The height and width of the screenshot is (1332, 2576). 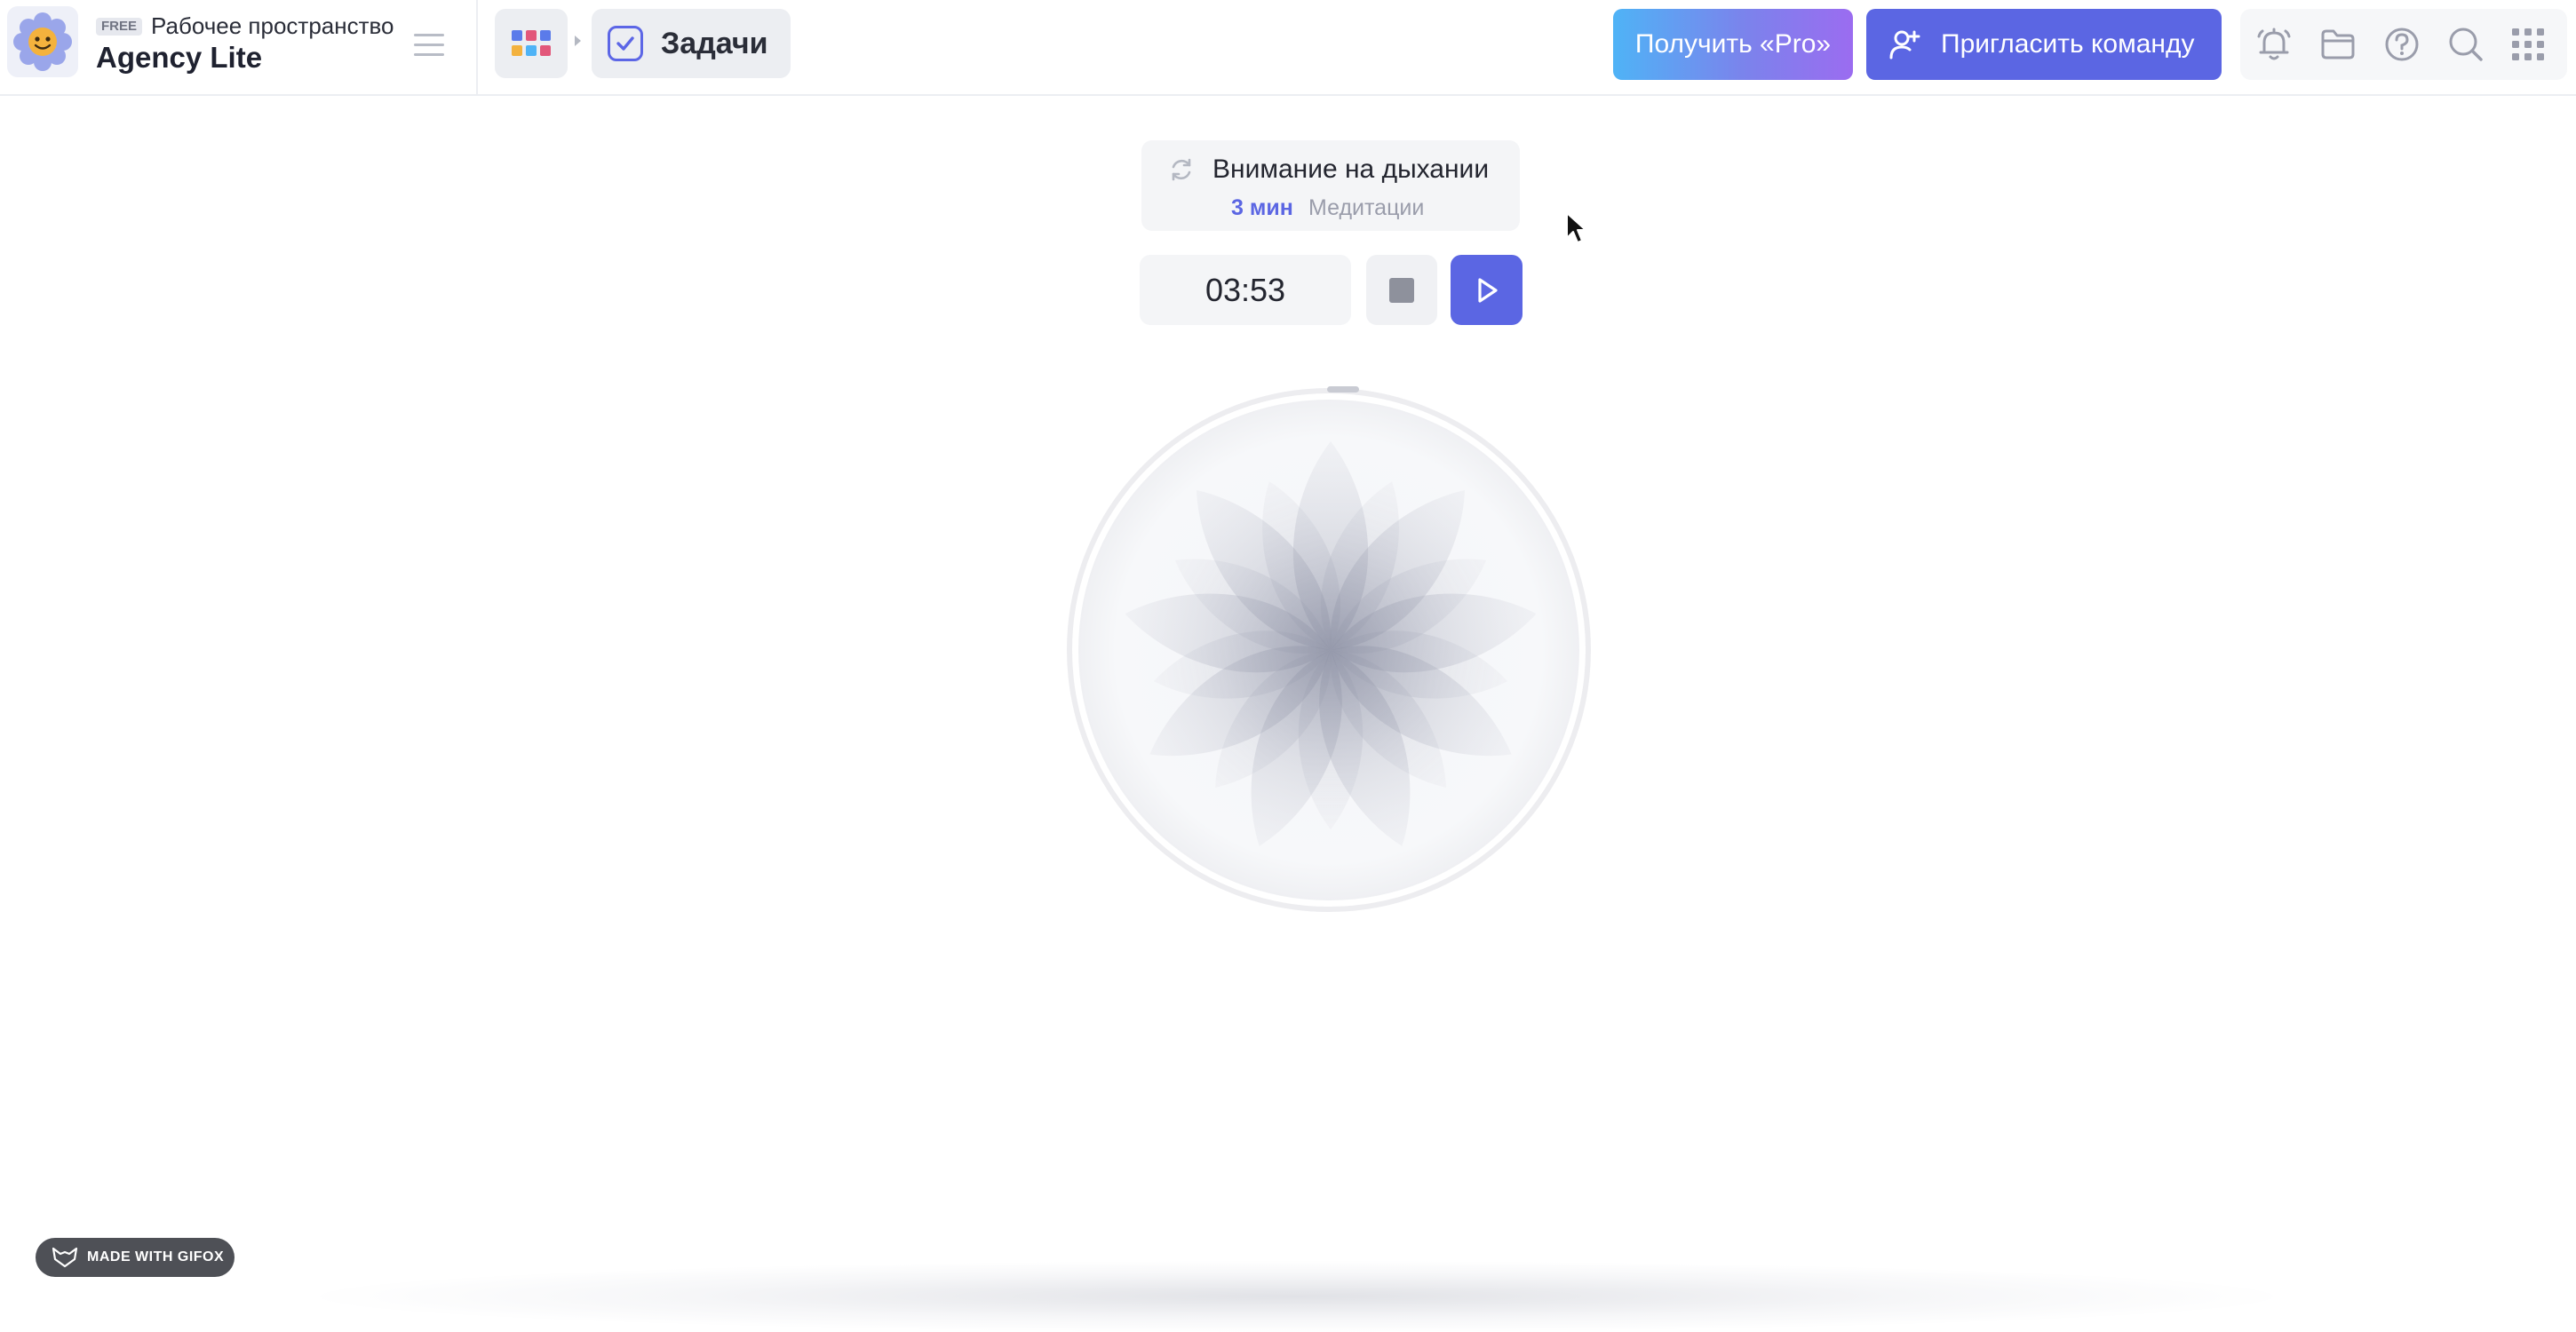 I want to click on invite-team-button: Пригласить команду, so click(x=2044, y=44).